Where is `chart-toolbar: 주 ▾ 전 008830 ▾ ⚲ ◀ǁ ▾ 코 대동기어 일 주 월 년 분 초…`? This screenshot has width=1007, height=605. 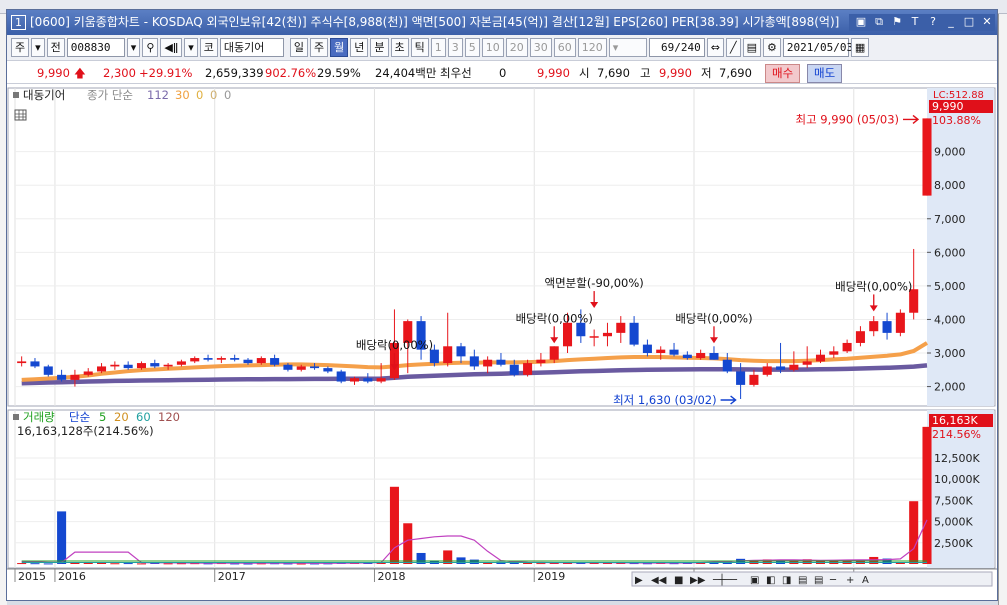
chart-toolbar: 주 ▾ 전 008830 ▾ ⚲ ◀ǁ ▾ 코 대동기어 일 주 월 년 분 초… is located at coordinates (502, 48).